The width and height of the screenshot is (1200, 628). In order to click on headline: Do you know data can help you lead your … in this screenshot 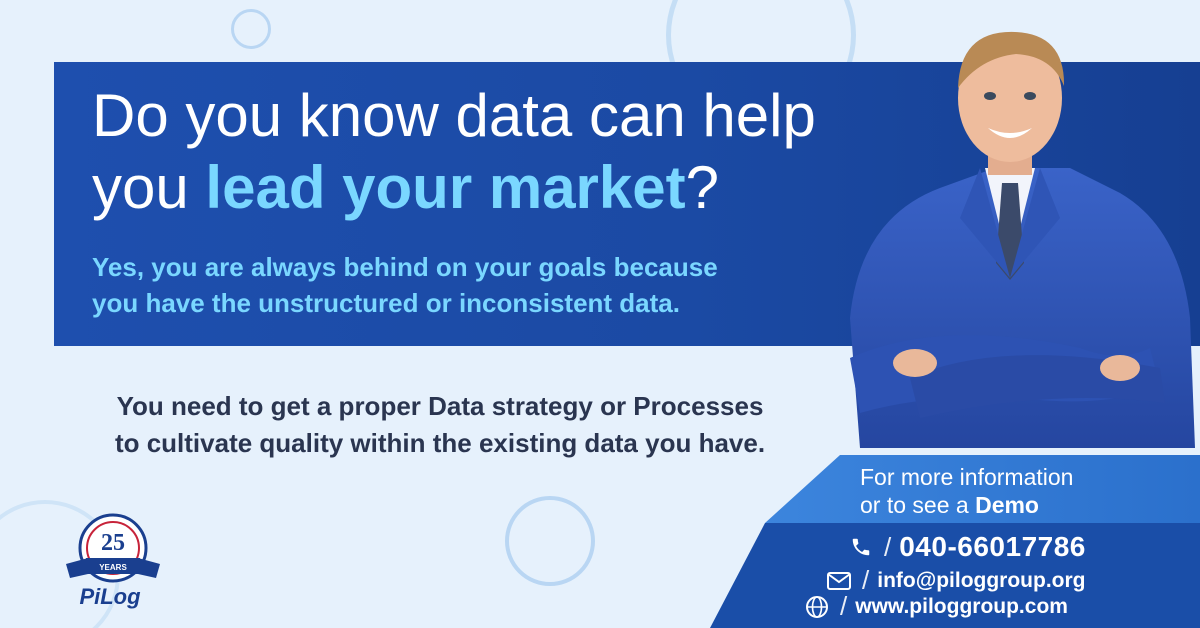, I will do `click(482, 152)`.